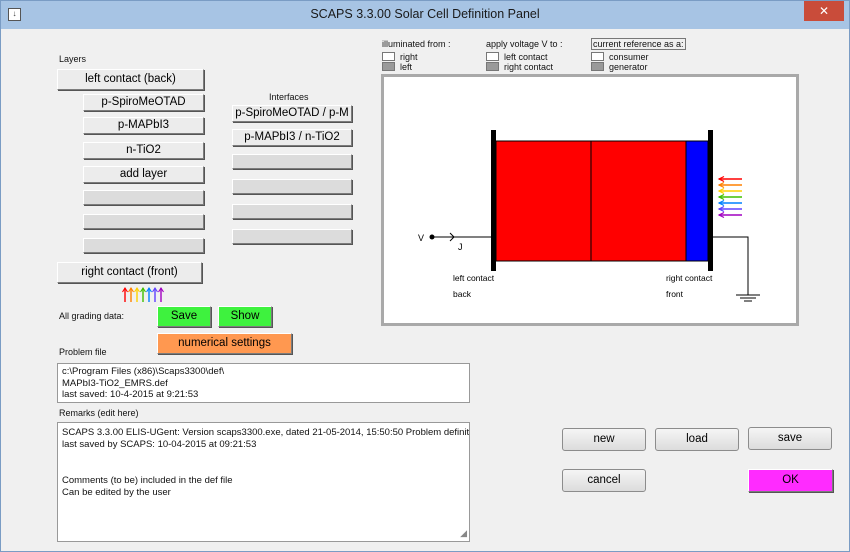 Image resolution: width=850 pixels, height=552 pixels. Describe the element at coordinates (629, 57) in the screenshot. I see `consumer-label: consumer` at that location.